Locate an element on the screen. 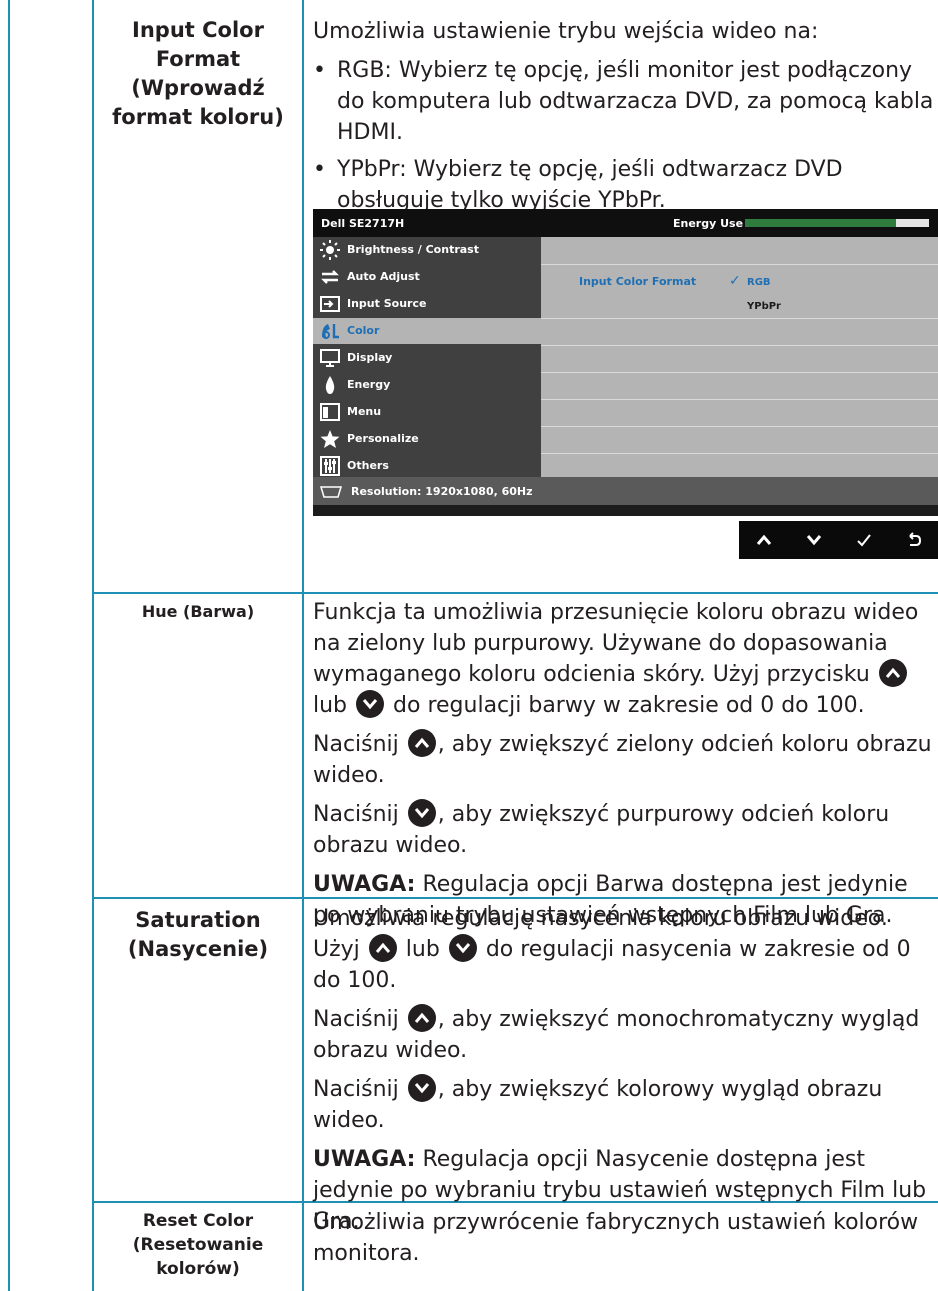 The image size is (938, 1291). confirm-button is located at coordinates (864, 540).